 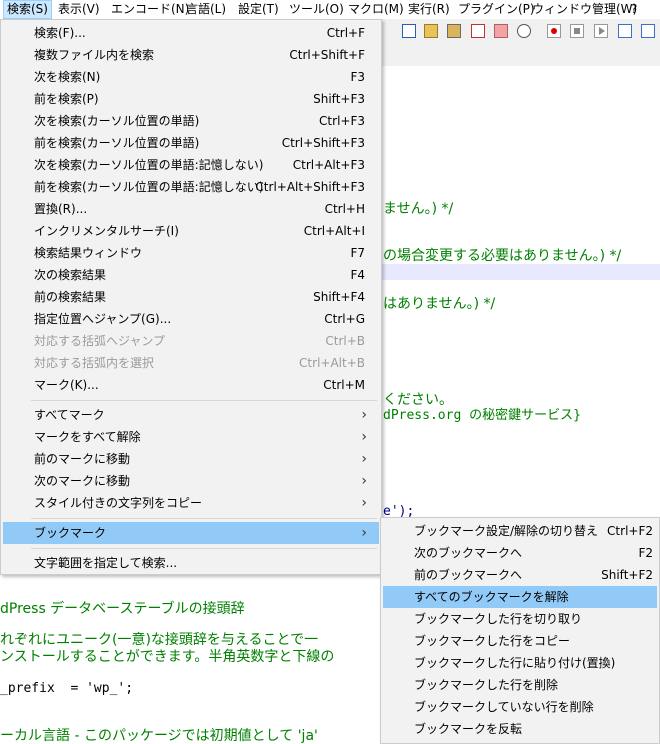 What do you see at coordinates (501, 31) in the screenshot?
I see `folder-workspace-icon` at bounding box center [501, 31].